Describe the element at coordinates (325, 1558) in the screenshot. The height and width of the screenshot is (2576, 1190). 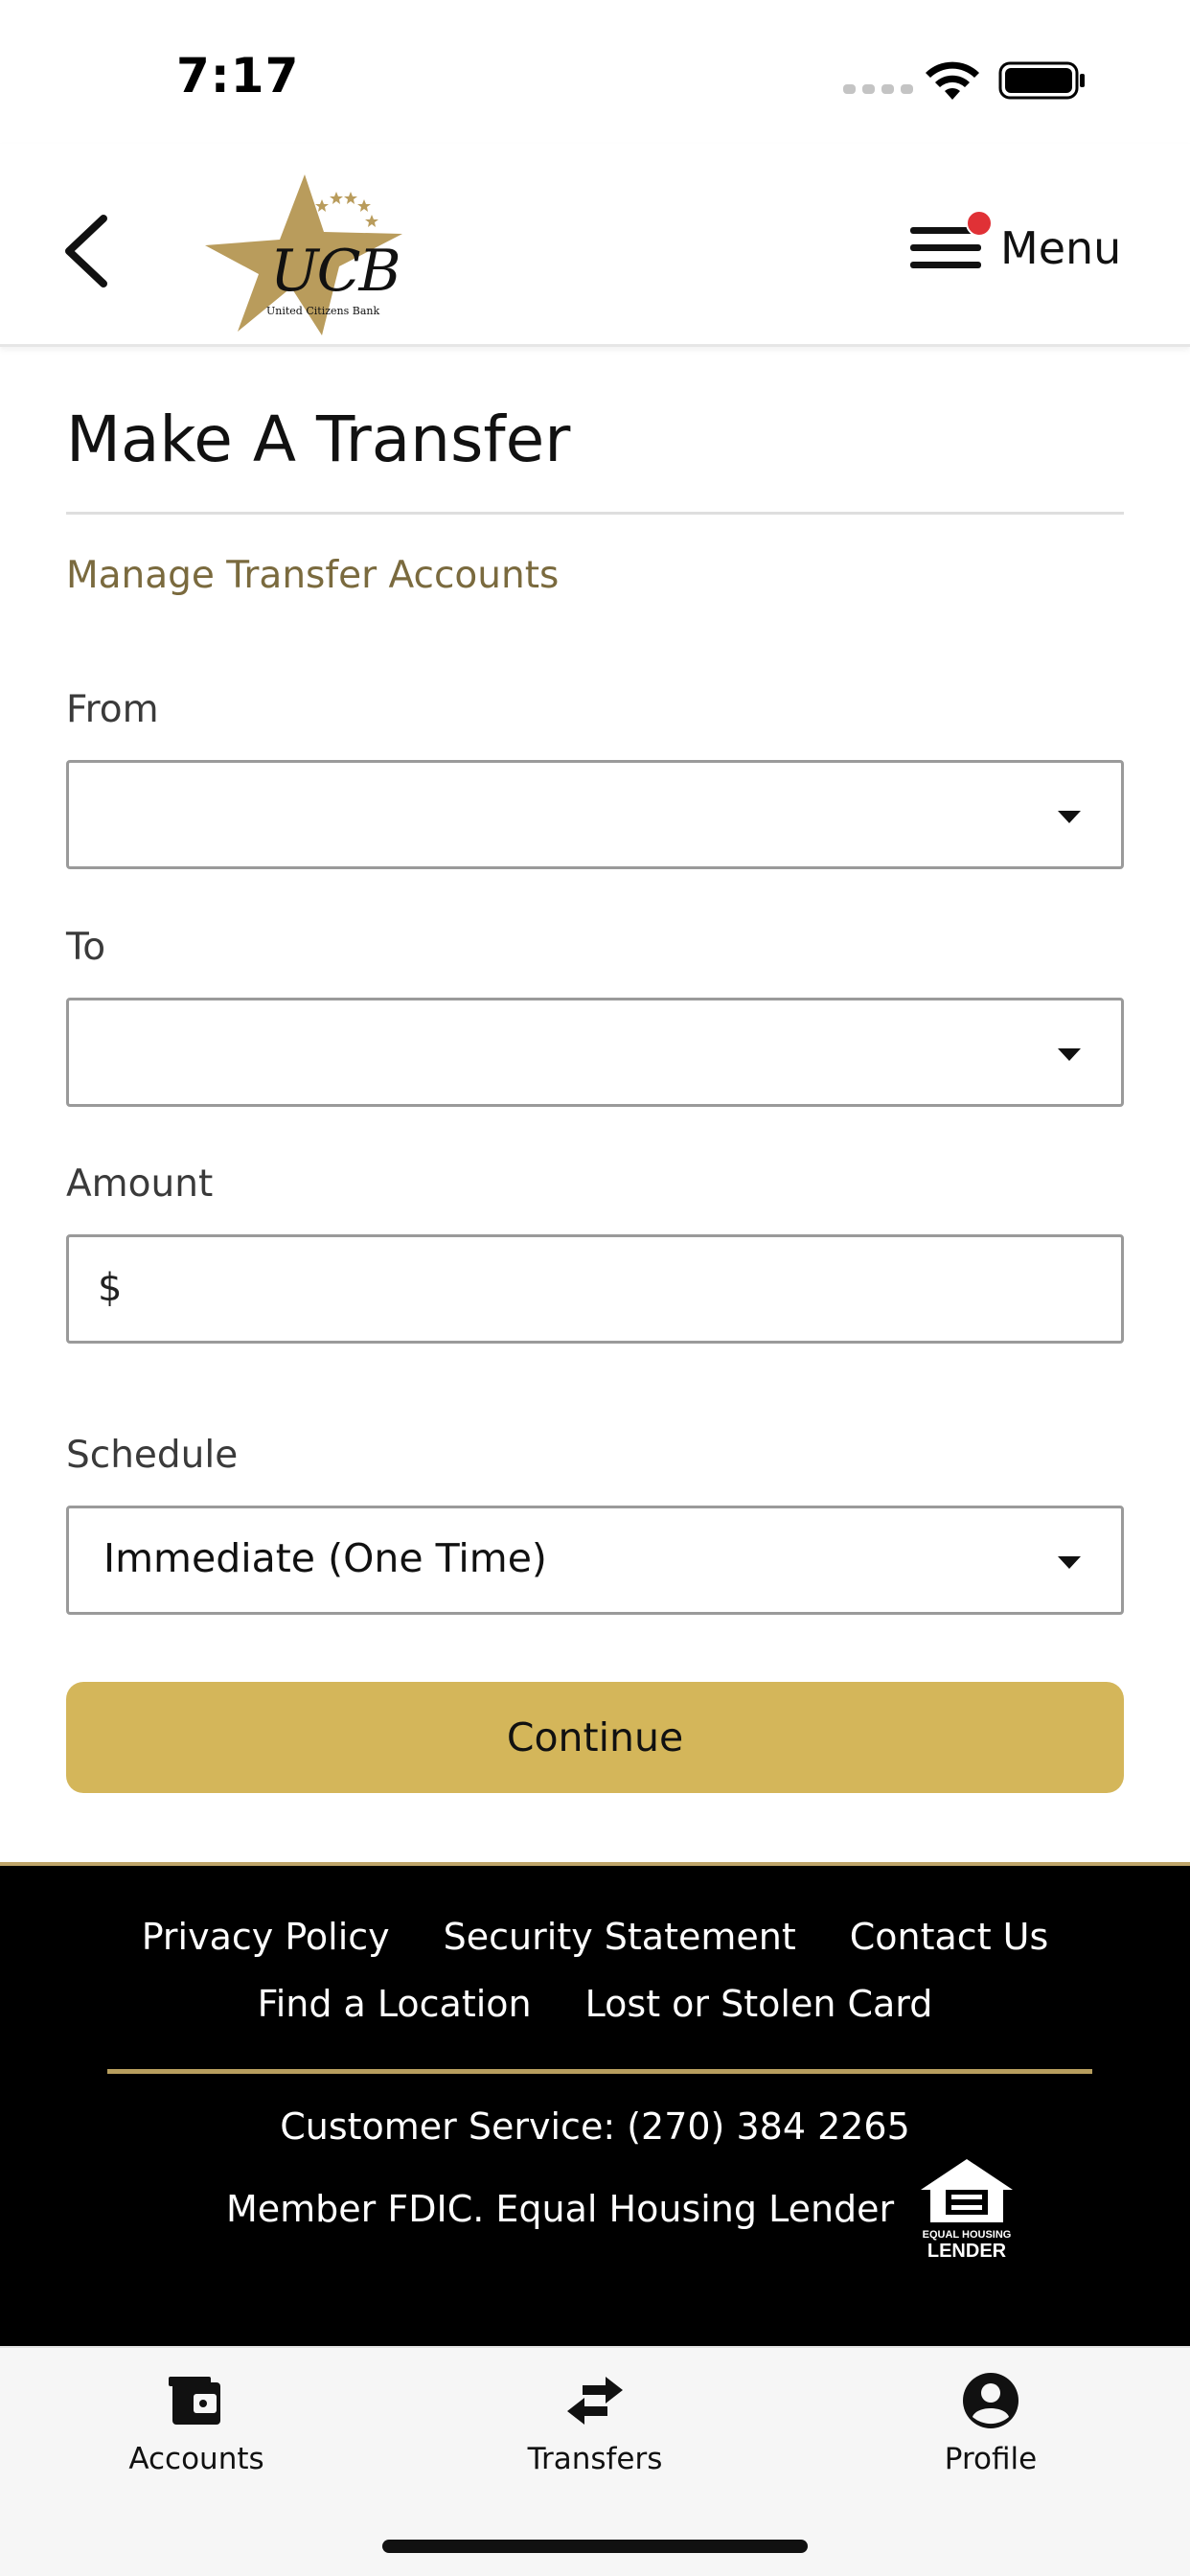
I see `schedule-value: Immediate (One Time)` at that location.